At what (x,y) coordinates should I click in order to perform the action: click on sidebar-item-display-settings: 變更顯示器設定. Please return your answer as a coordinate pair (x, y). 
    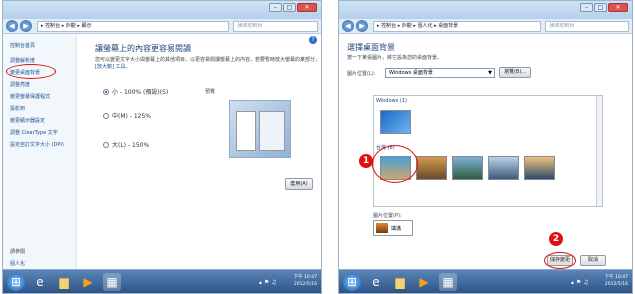
    Looking at the image, I should click on (27, 120).